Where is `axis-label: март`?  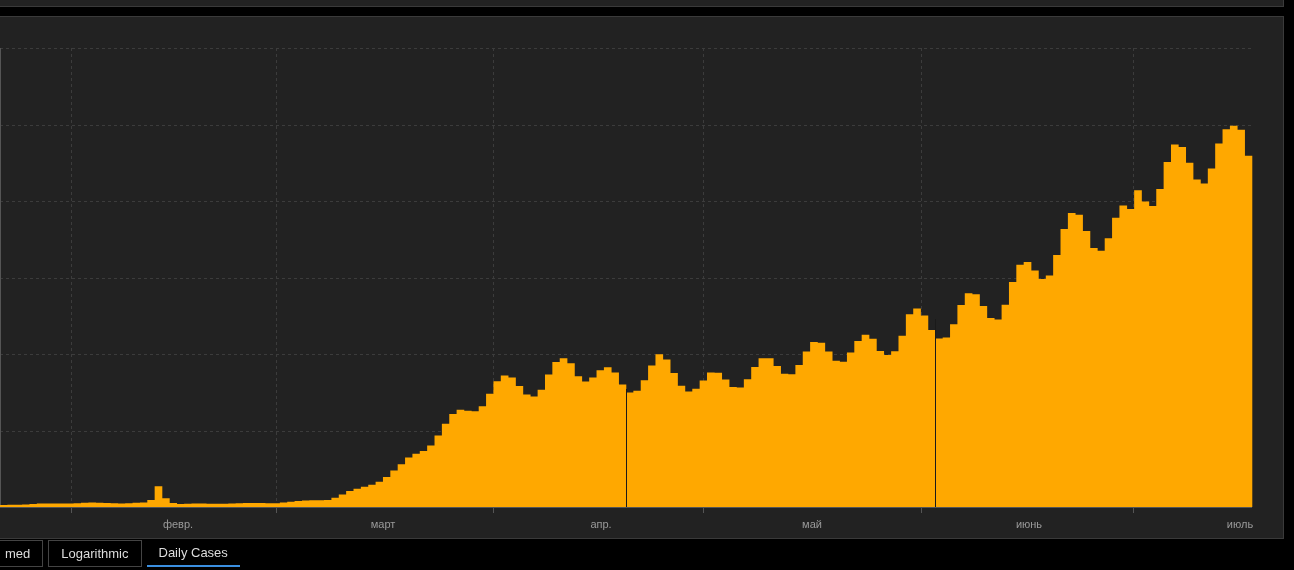 axis-label: март is located at coordinates (383, 524).